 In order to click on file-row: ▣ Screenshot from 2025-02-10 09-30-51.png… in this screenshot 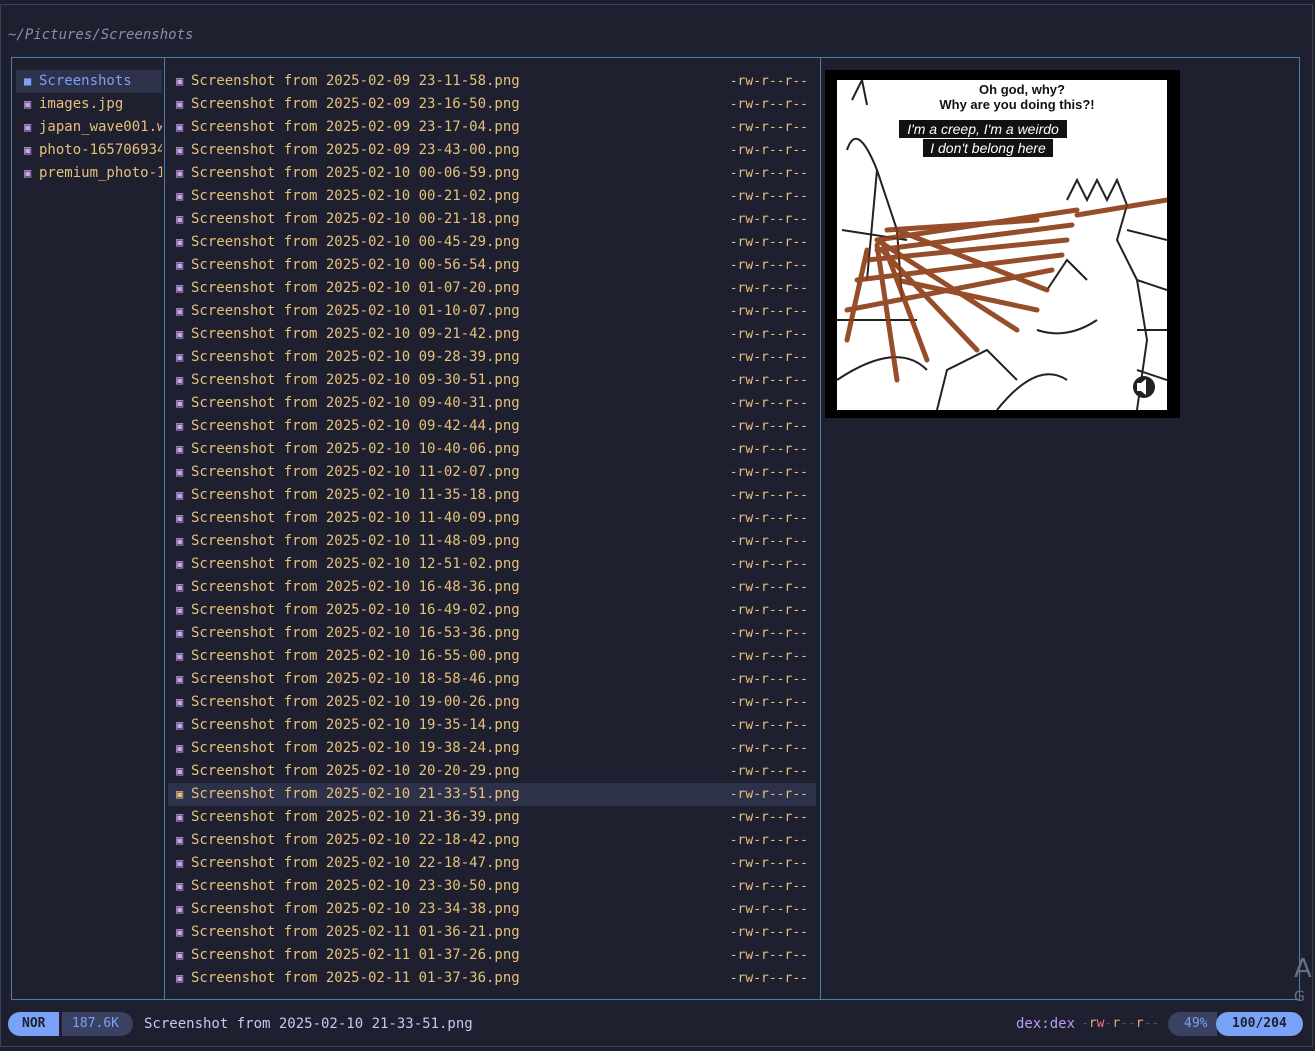, I will do `click(492, 380)`.